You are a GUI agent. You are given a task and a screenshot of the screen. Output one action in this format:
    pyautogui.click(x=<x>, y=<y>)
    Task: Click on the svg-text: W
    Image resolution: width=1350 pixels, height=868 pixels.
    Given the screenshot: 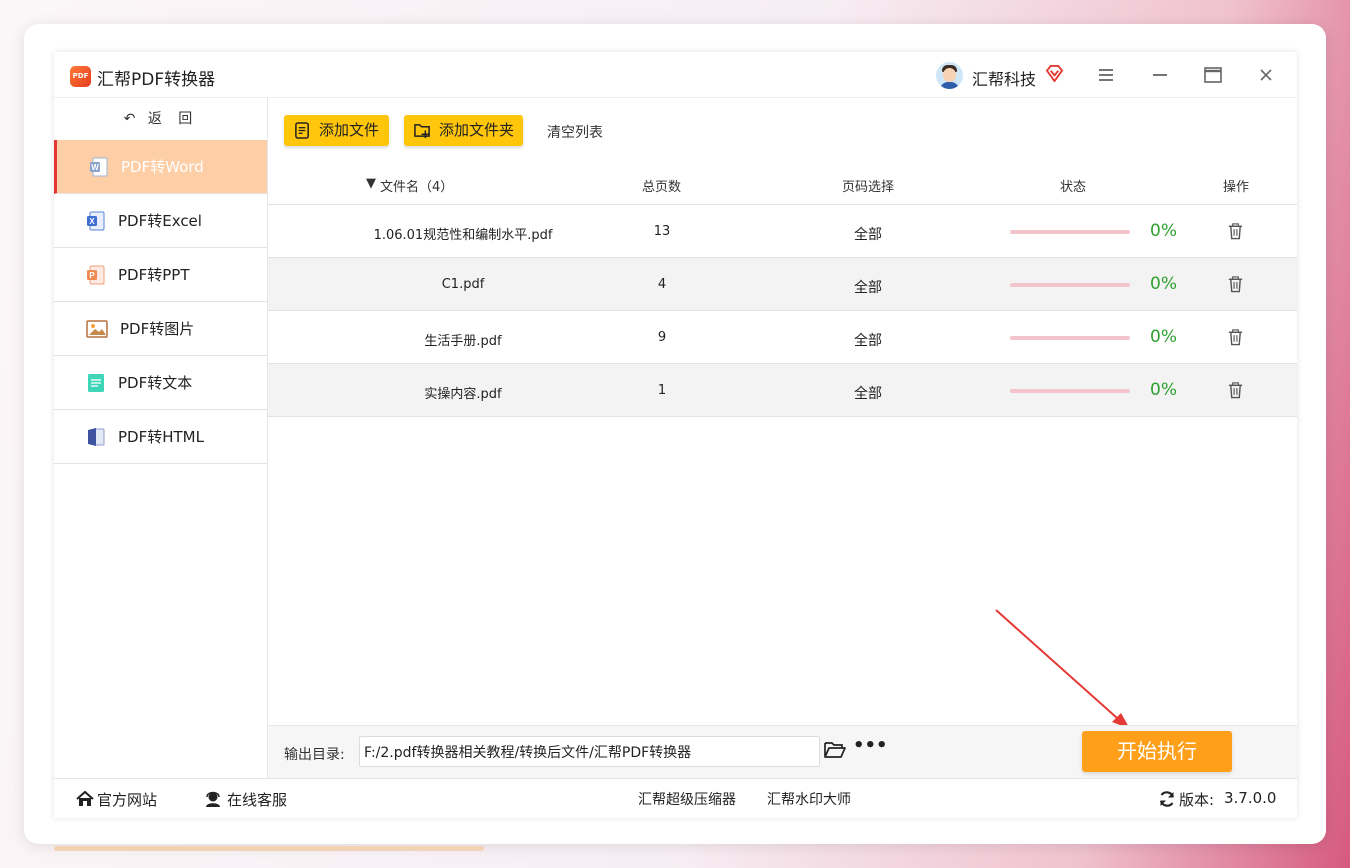 What is the action you would take?
    pyautogui.click(x=95, y=167)
    